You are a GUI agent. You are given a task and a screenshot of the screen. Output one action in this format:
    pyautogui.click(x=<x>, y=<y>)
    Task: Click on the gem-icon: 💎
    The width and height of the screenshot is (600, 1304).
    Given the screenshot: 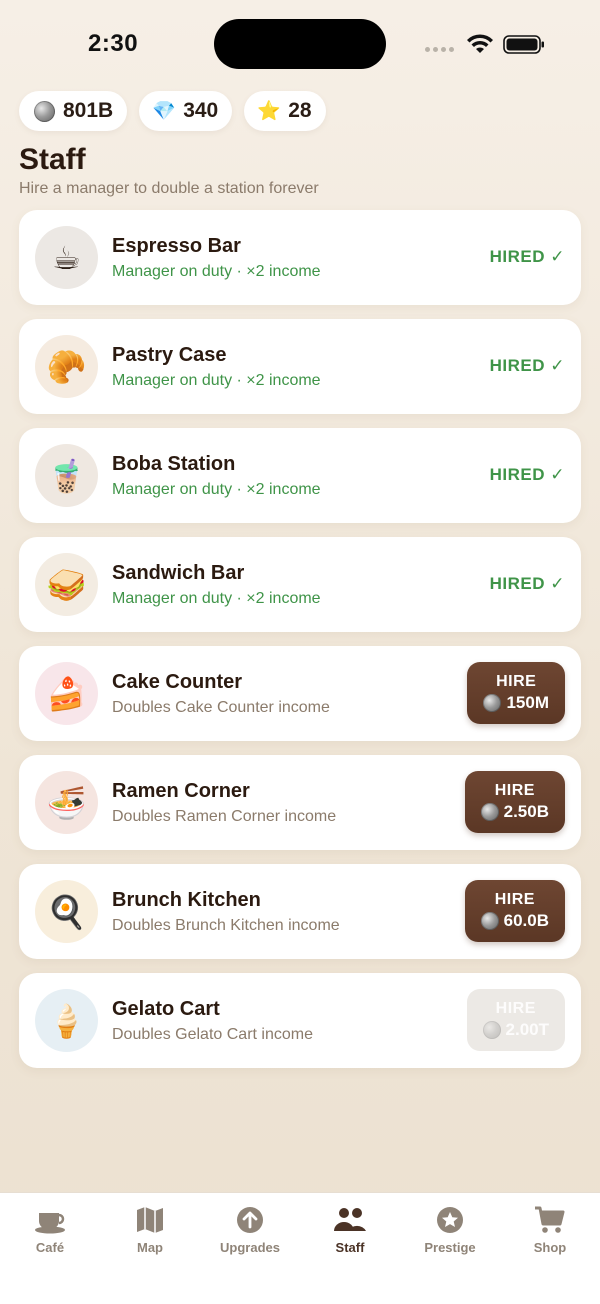 What is the action you would take?
    pyautogui.click(x=164, y=111)
    